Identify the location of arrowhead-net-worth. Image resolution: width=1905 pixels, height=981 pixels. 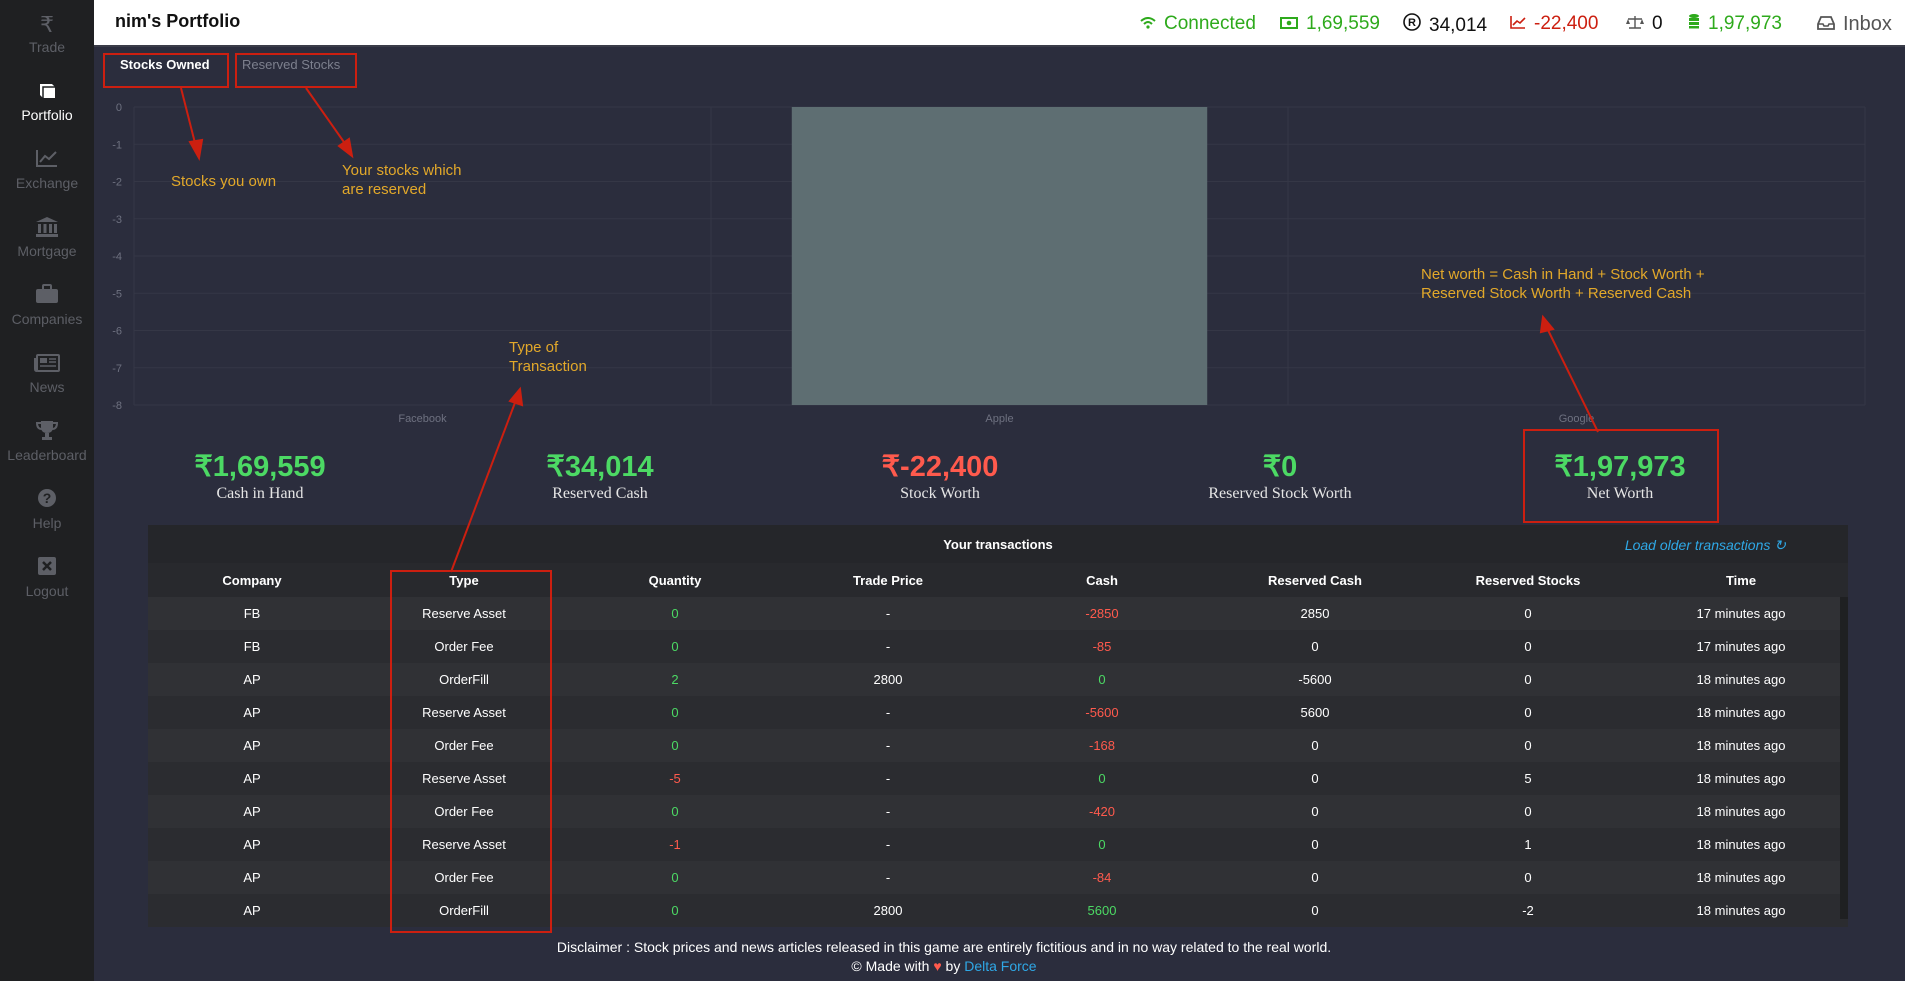
(1547, 324).